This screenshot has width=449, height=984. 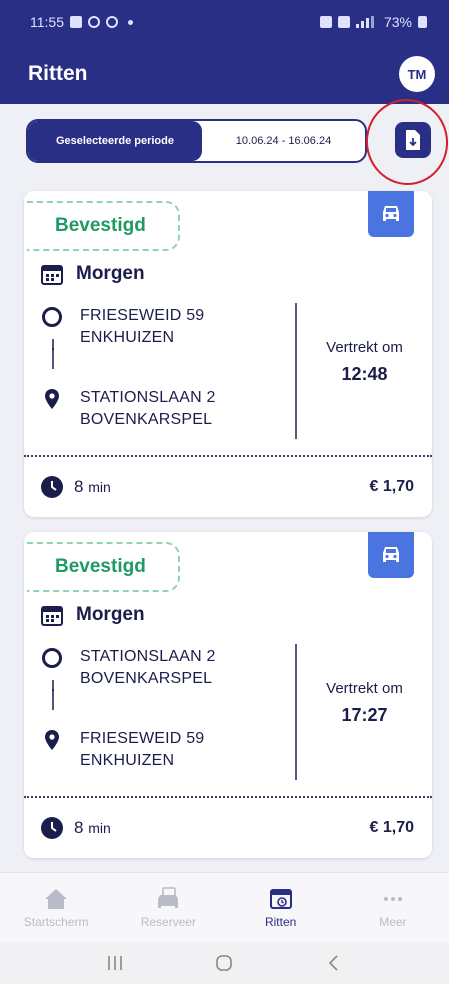 I want to click on bottom-navigation: Startscherm Reserveer Ritten Meer, so click(x=224, y=907).